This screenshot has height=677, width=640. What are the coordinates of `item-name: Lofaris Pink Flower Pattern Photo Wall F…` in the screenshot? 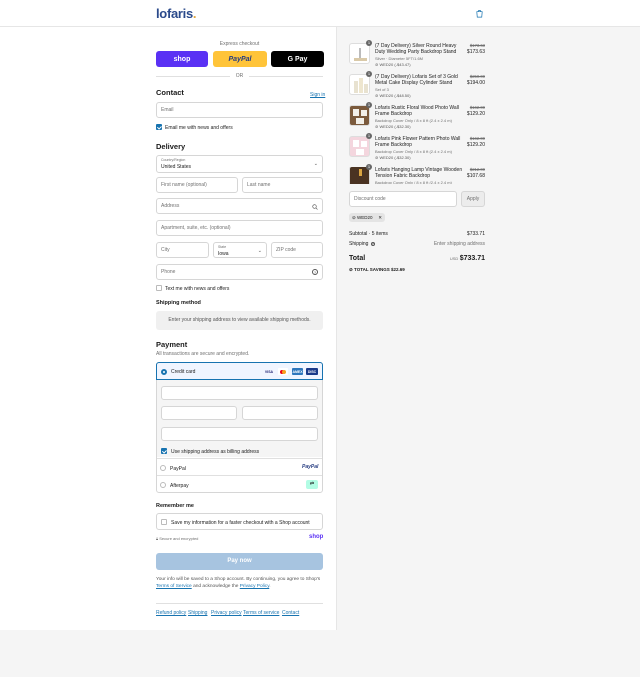 It's located at (418, 142).